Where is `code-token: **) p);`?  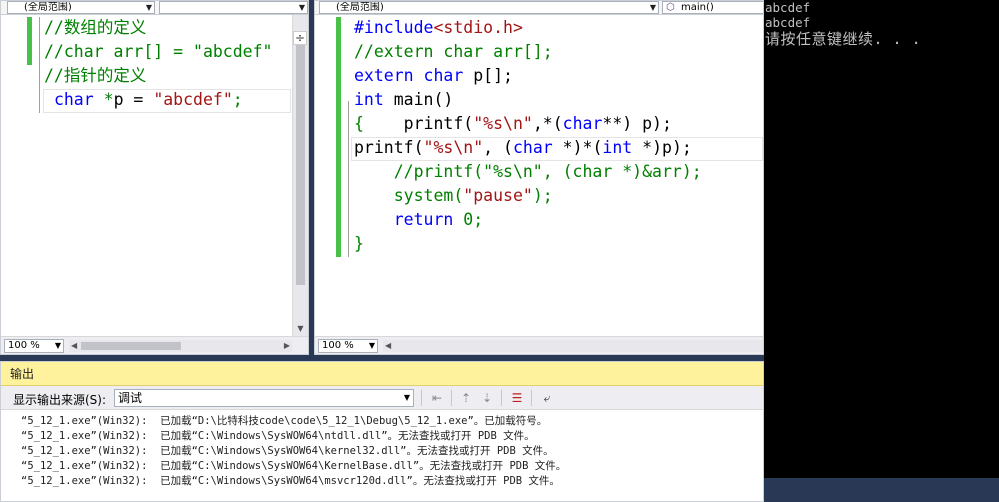 code-token: **) p); is located at coordinates (637, 123).